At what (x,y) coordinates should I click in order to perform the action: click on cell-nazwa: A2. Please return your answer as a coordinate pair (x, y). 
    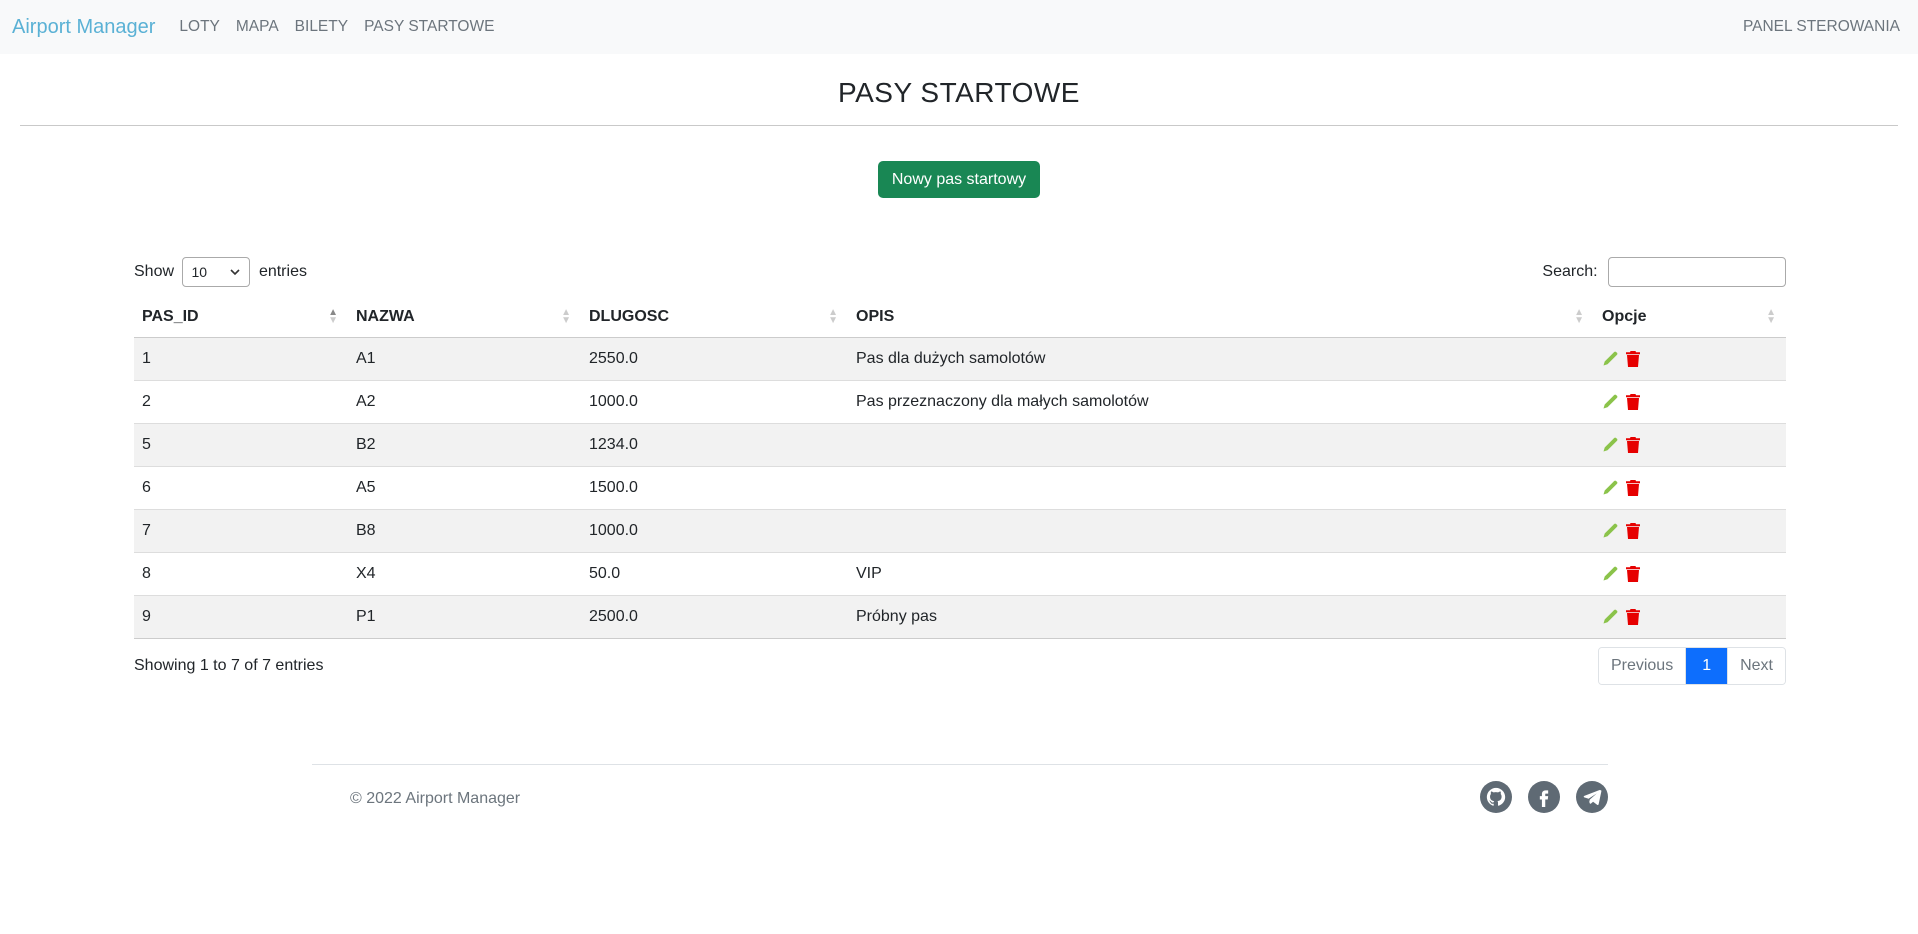
    Looking at the image, I should click on (464, 401).